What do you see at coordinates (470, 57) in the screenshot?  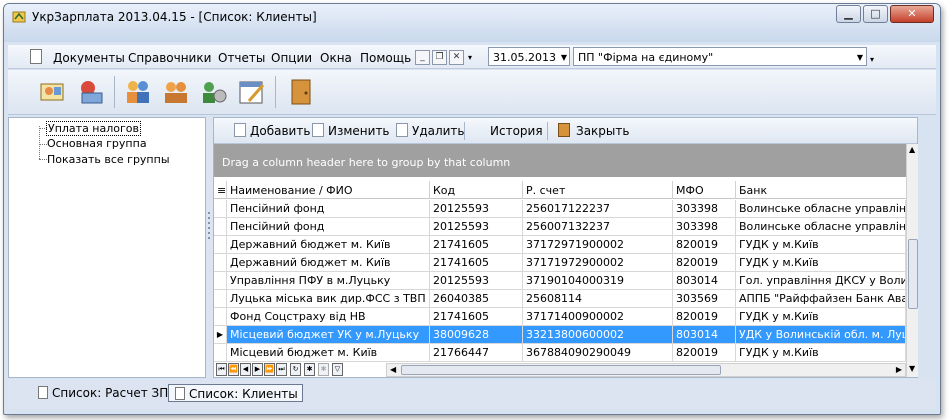 I see `overflow-arrow-icon: ▾` at bounding box center [470, 57].